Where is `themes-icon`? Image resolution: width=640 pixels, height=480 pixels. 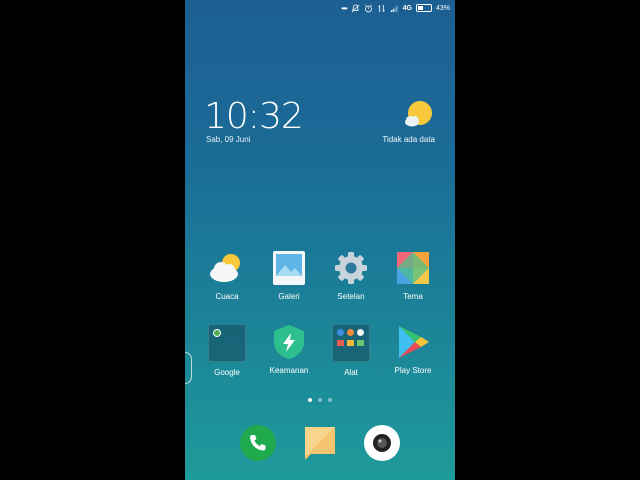 themes-icon is located at coordinates (413, 268).